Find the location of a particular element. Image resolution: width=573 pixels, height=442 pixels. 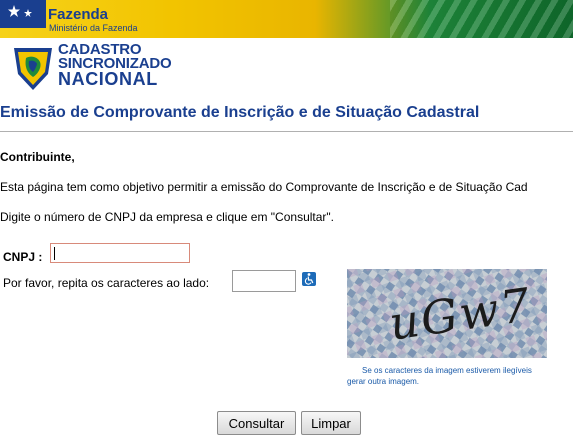

wheelchair-icon is located at coordinates (309, 279).